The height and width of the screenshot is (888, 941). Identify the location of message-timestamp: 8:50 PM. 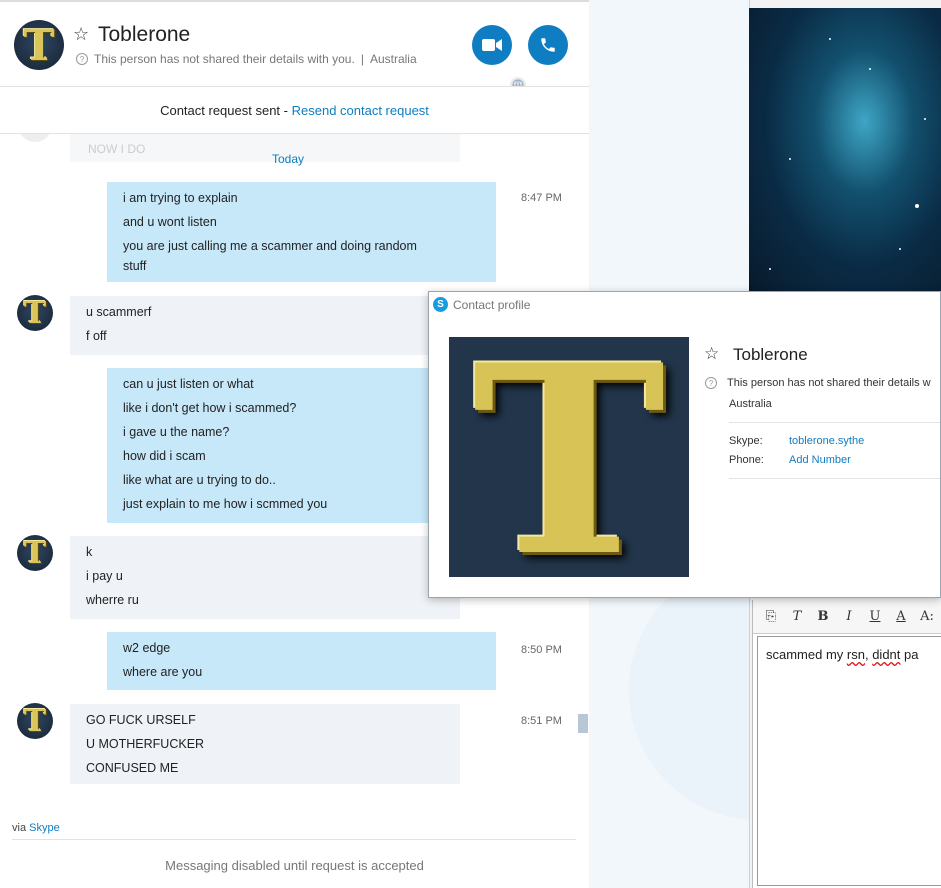
(541, 650).